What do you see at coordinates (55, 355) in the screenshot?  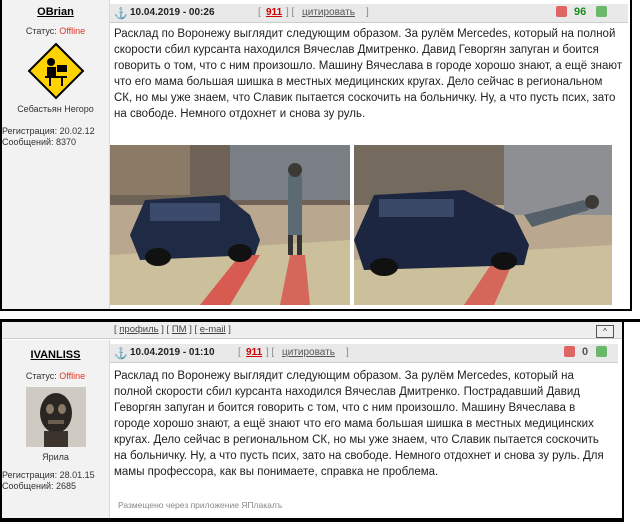 I see `username-link-2: IVANLISS` at bounding box center [55, 355].